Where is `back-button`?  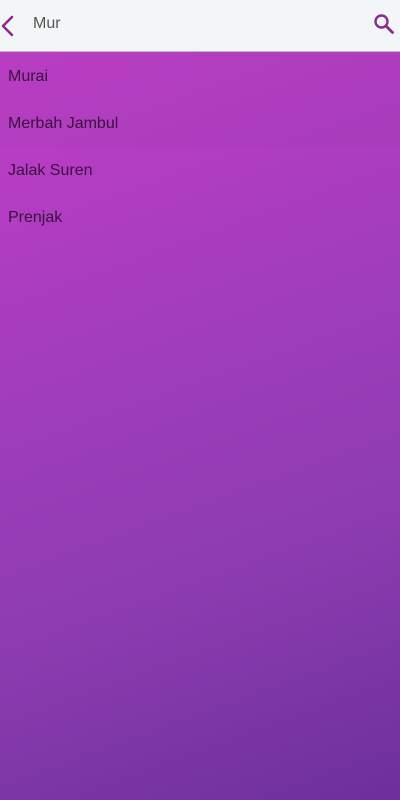
back-button is located at coordinates (10, 26).